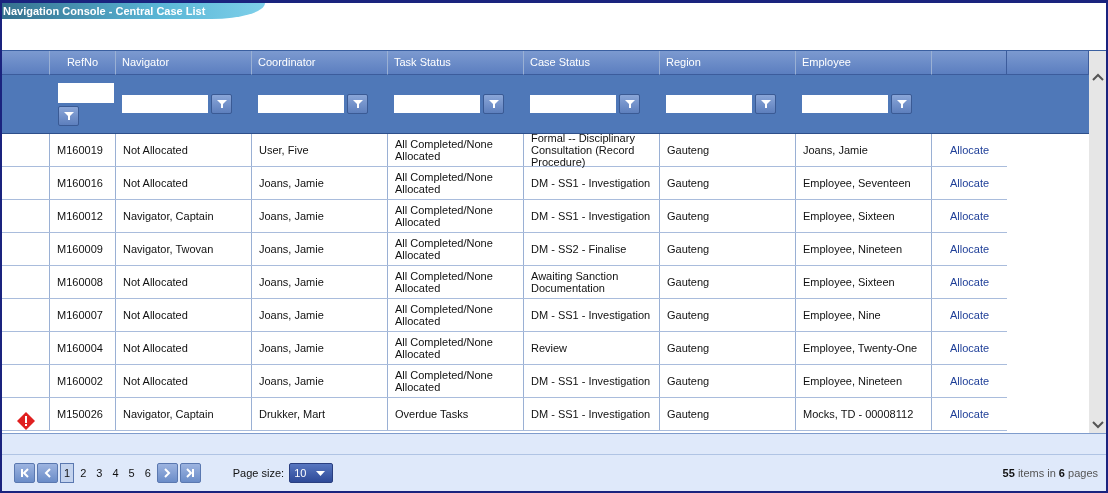  What do you see at coordinates (83, 473) in the screenshot?
I see `page-link: 2` at bounding box center [83, 473].